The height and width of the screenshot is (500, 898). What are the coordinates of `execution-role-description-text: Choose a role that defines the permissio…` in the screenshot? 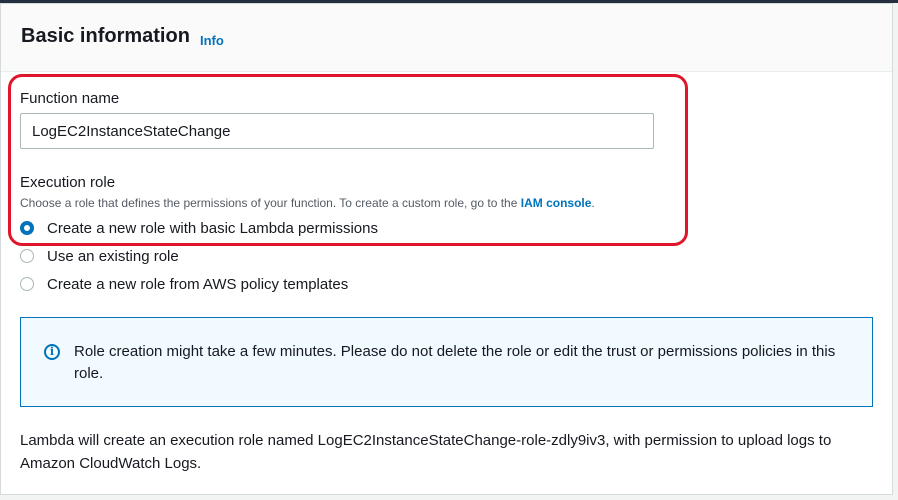 It's located at (270, 203).